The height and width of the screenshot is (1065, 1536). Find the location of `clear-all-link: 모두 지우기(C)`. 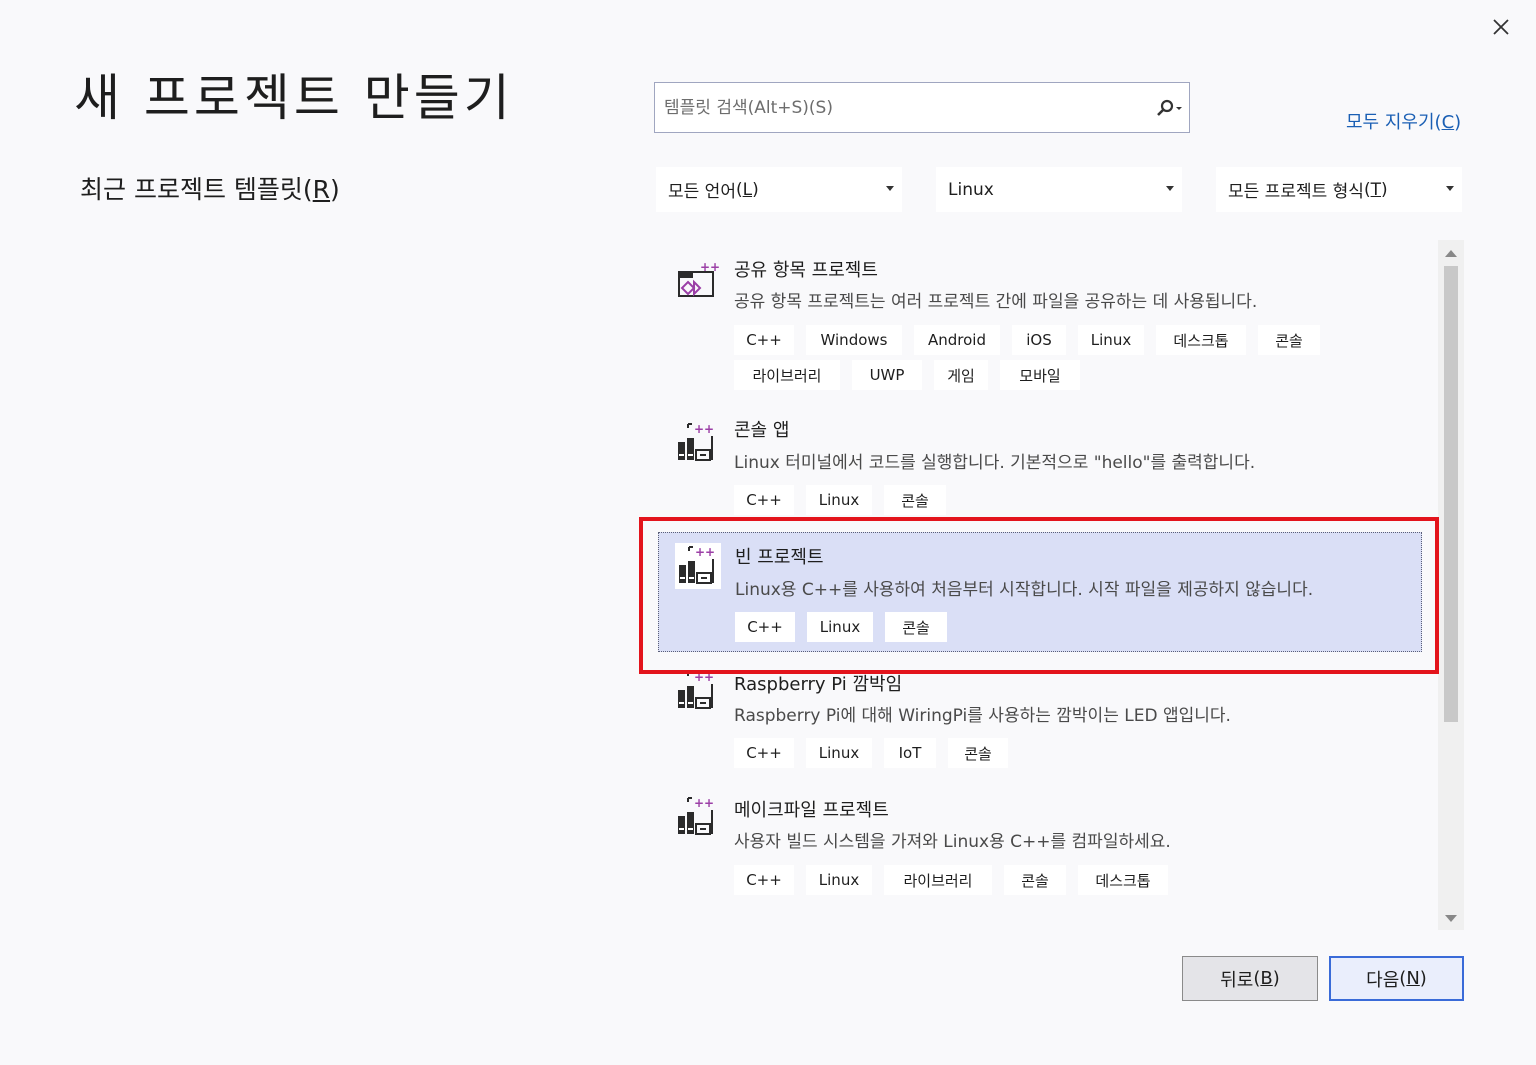

clear-all-link: 모두 지우기(C) is located at coordinates (1403, 121).